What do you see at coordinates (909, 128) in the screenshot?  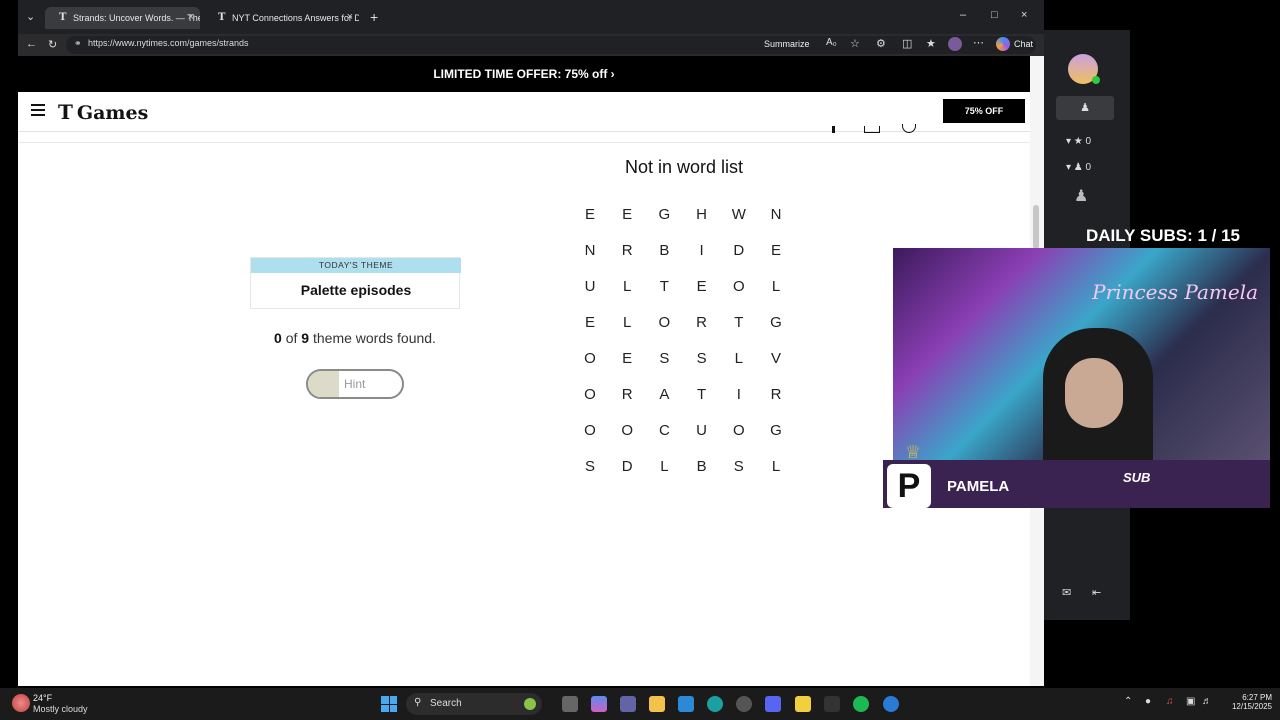 I see `help-icon` at bounding box center [909, 128].